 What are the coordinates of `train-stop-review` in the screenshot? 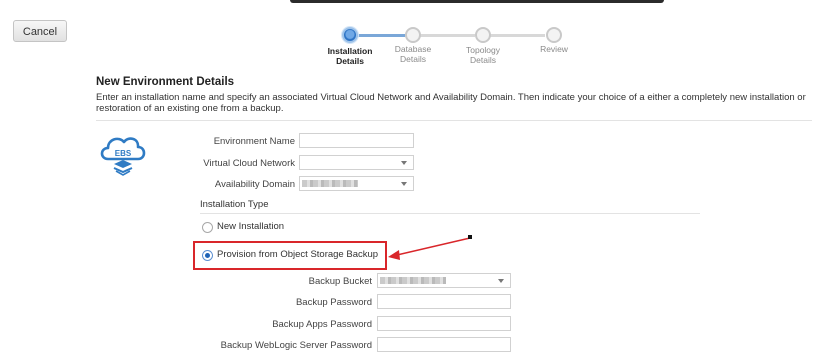 It's located at (554, 35).